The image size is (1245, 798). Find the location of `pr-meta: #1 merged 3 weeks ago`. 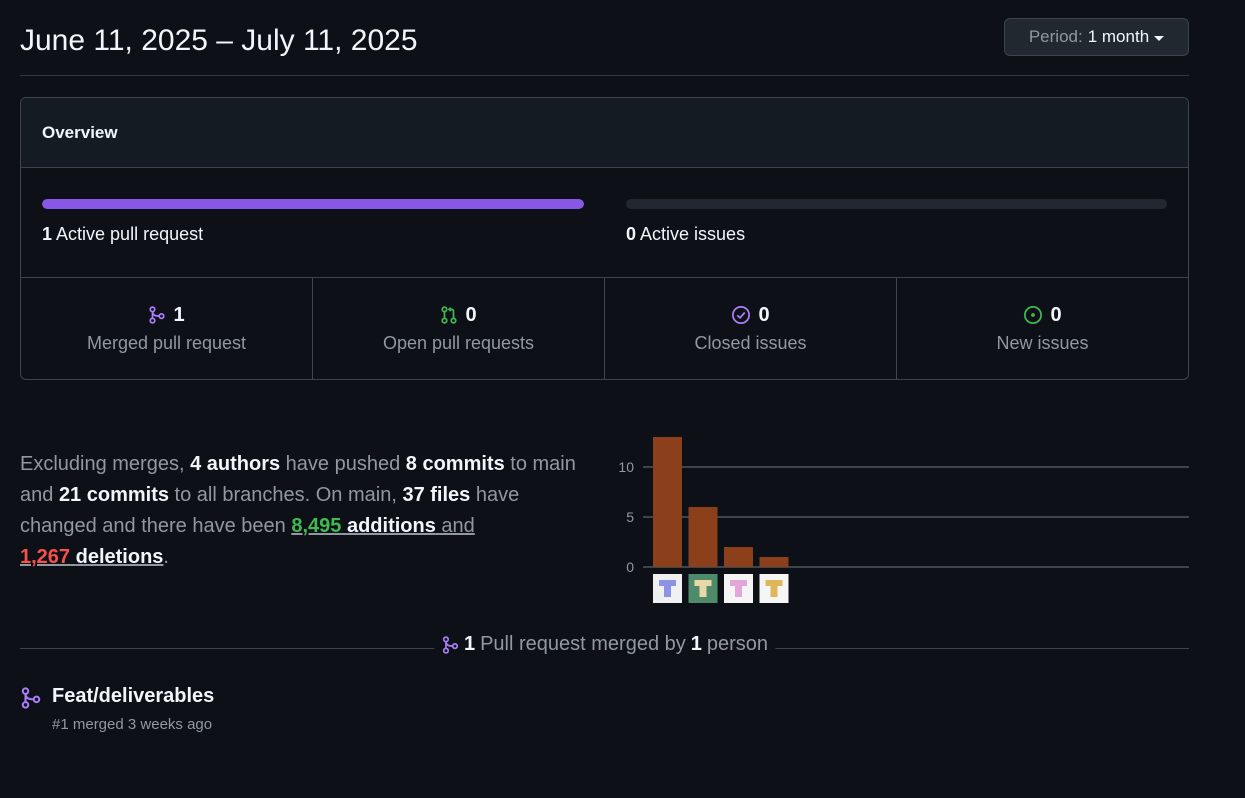

pr-meta: #1 merged 3 weeks ago is located at coordinates (132, 724).